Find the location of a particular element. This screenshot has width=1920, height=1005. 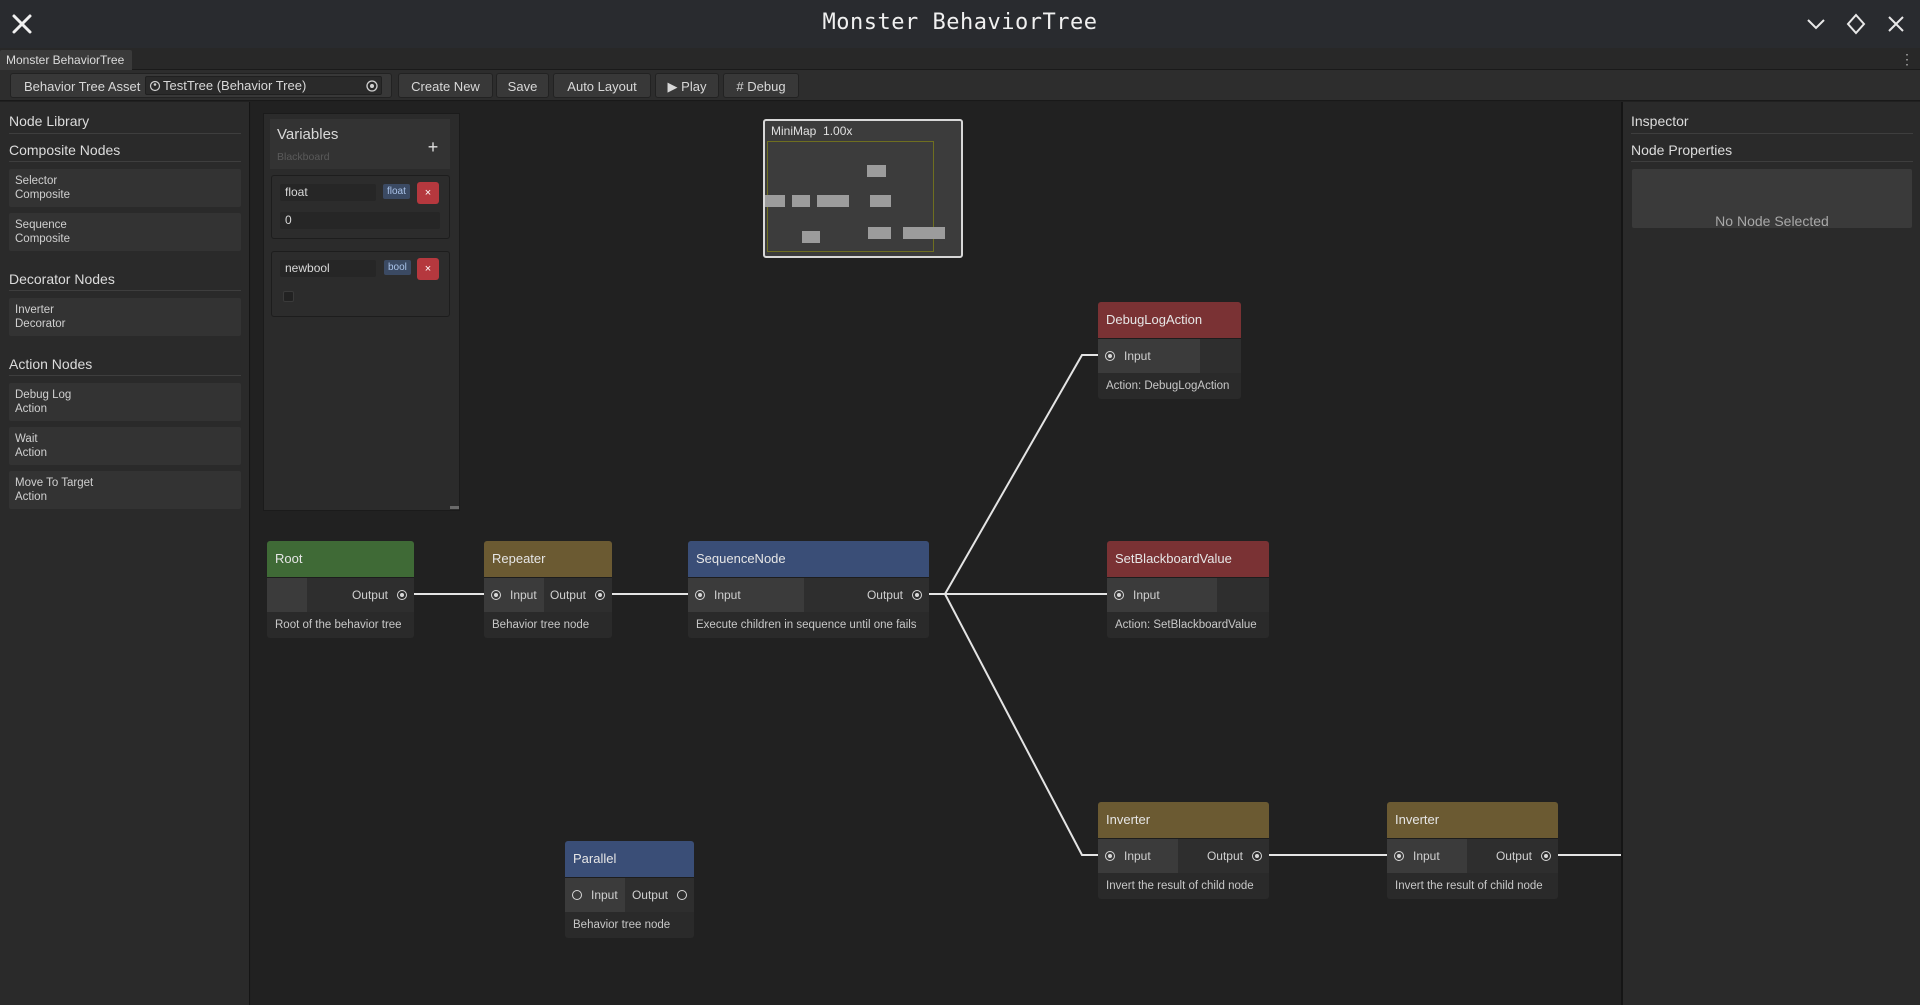

node-description: Root of the behavior tree is located at coordinates (338, 625).